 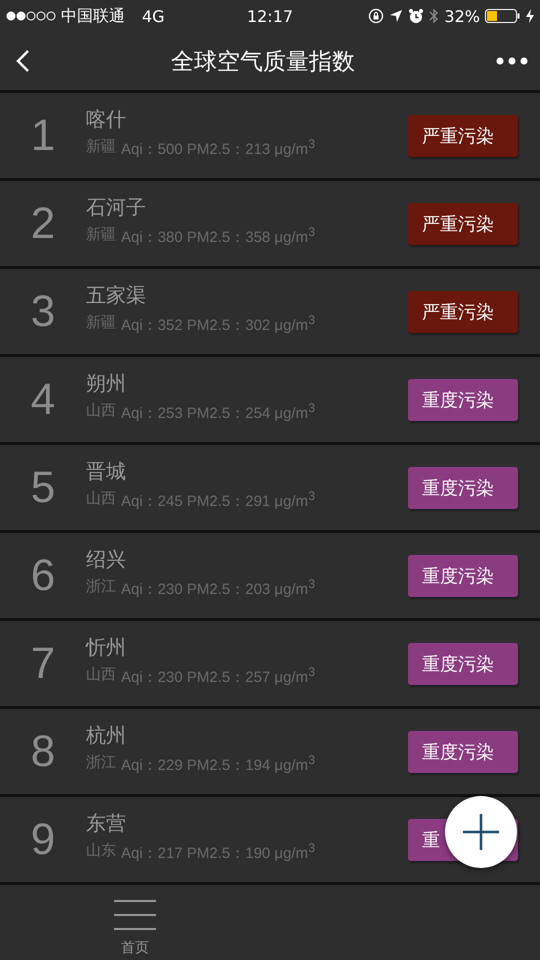 What do you see at coordinates (135, 914) in the screenshot?
I see `menu-icon` at bounding box center [135, 914].